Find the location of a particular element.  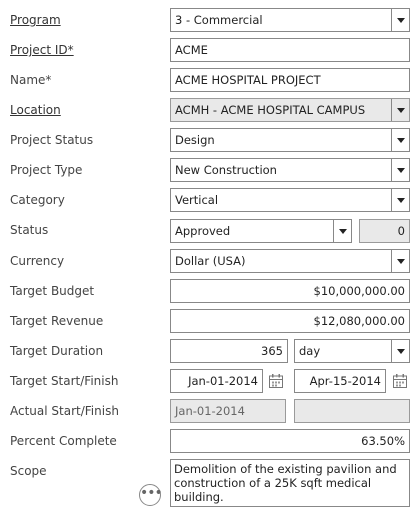

target-finish-input: Apr-15-2014 is located at coordinates (340, 381).